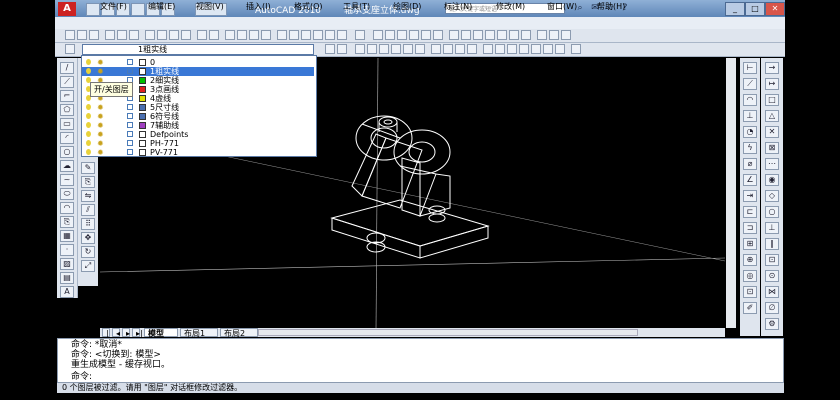 The height and width of the screenshot is (400, 840). I want to click on snap-parallel-icon: ∥, so click(772, 244).